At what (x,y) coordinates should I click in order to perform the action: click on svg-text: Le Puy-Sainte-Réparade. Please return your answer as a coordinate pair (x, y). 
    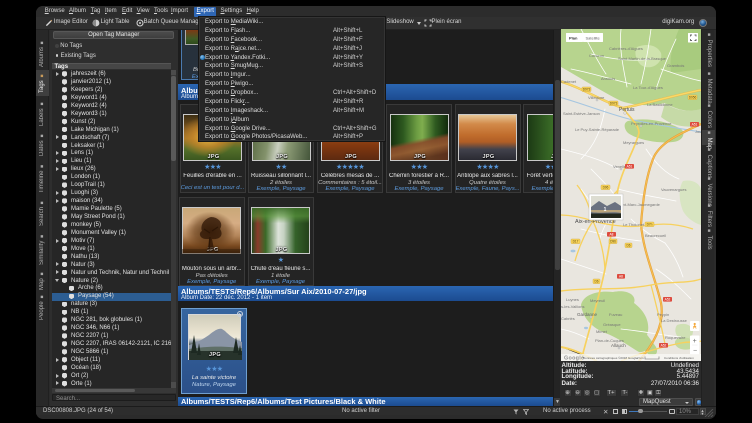
    Looking at the image, I should click on (597, 129).